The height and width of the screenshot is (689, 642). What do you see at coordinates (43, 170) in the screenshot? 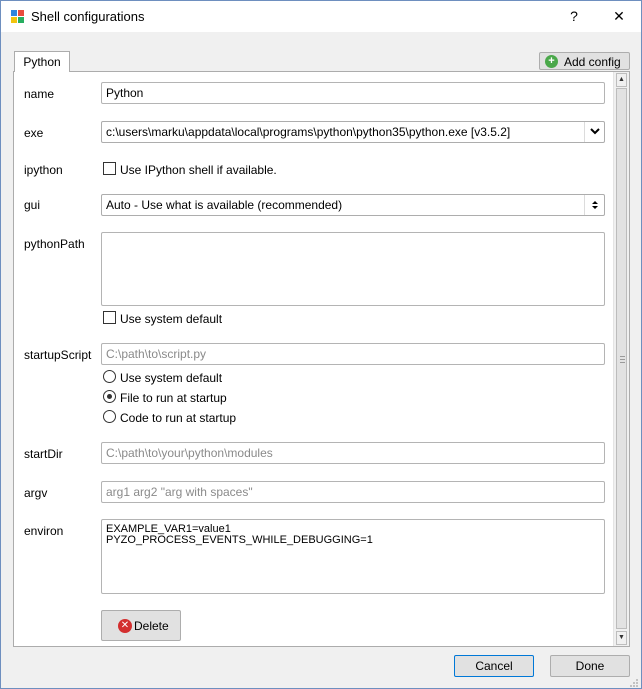
I see `ipython-label: ipython` at bounding box center [43, 170].